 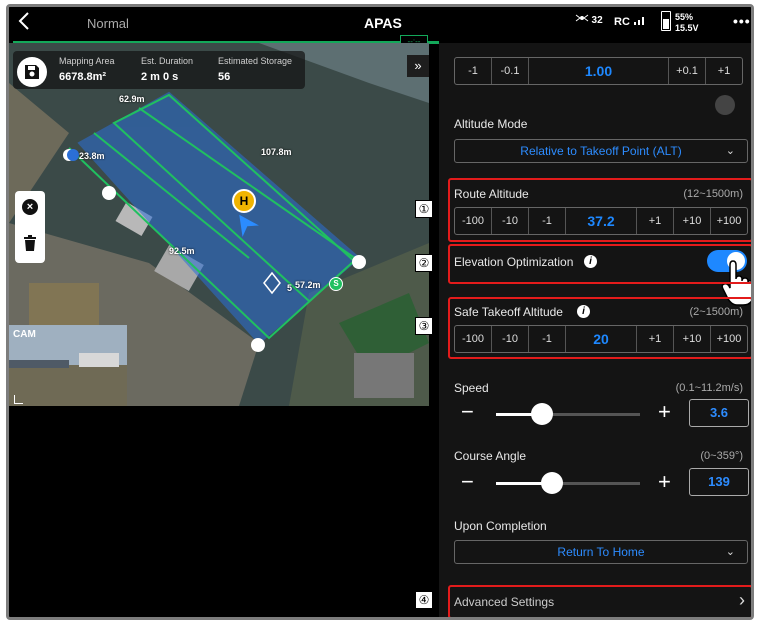 What do you see at coordinates (467, 482) in the screenshot?
I see `course-minus-button: −` at bounding box center [467, 482].